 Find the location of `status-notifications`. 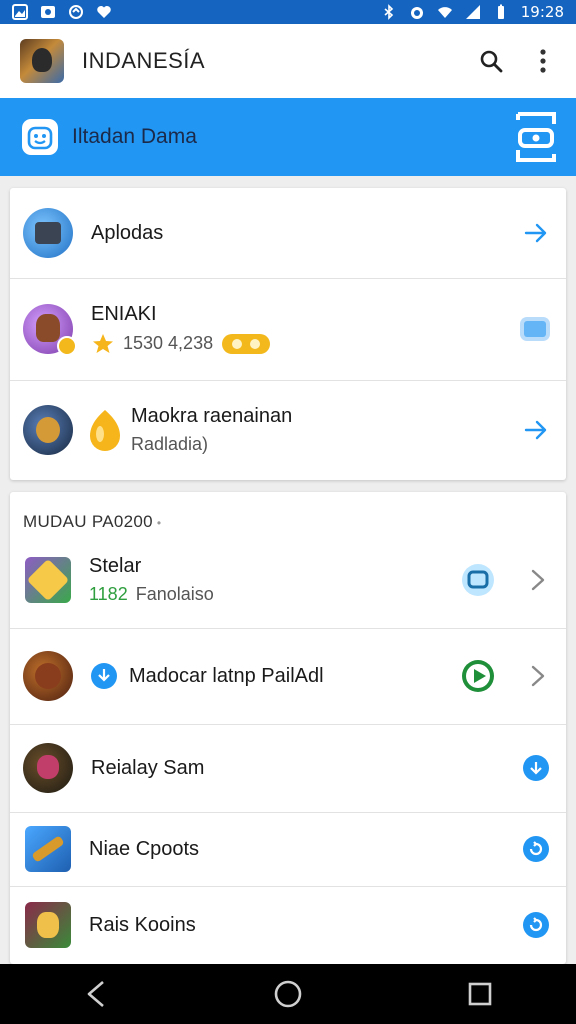

status-notifications is located at coordinates (62, 12).